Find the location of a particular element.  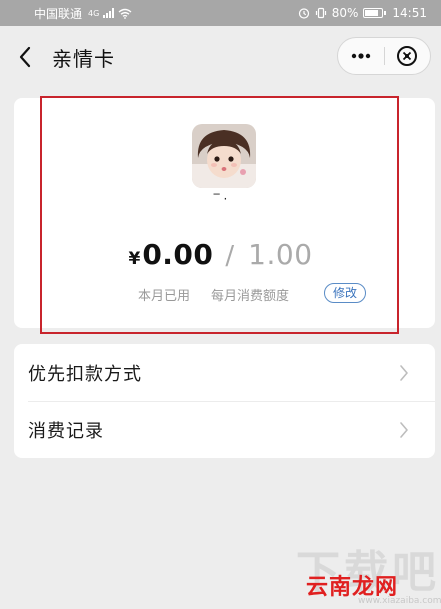

carrier-name: 中国联通 is located at coordinates (58, 13).